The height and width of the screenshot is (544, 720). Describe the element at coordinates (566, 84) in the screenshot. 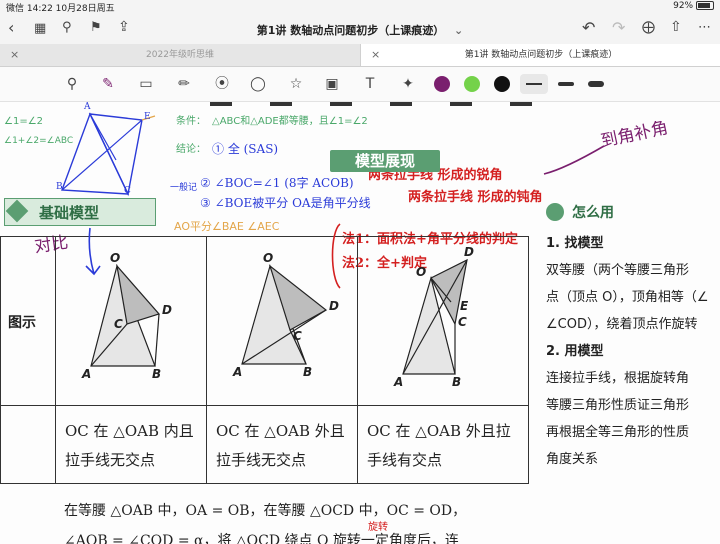

I see `stroke-medium-icon` at that location.